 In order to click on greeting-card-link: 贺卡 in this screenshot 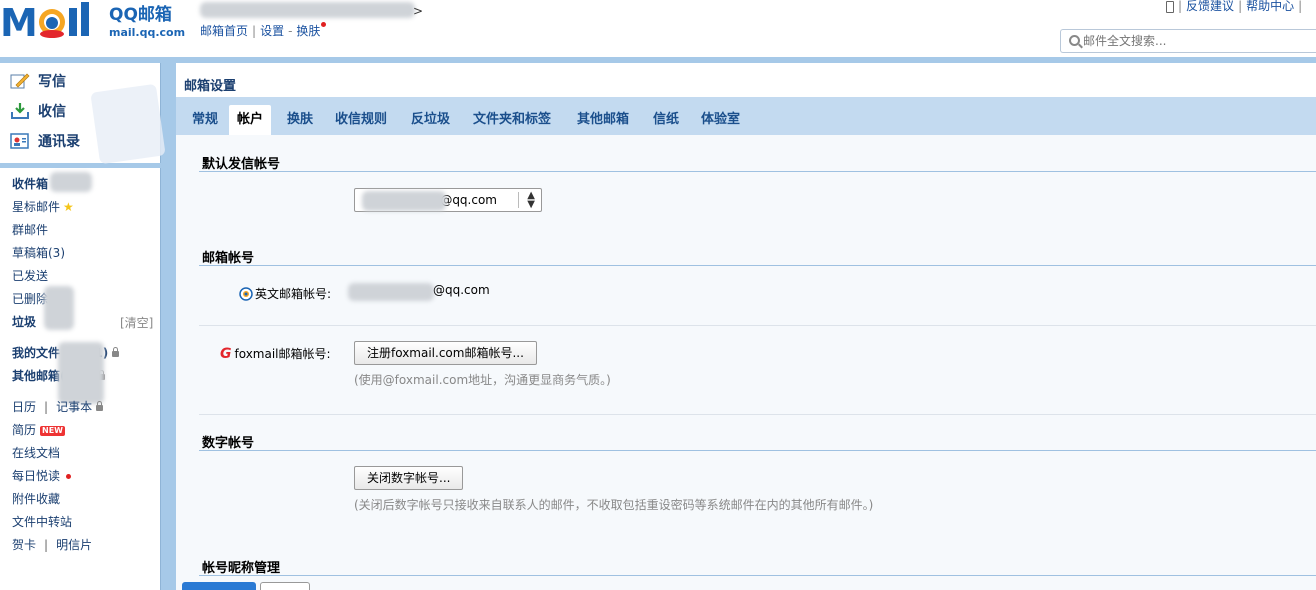, I will do `click(24, 545)`.